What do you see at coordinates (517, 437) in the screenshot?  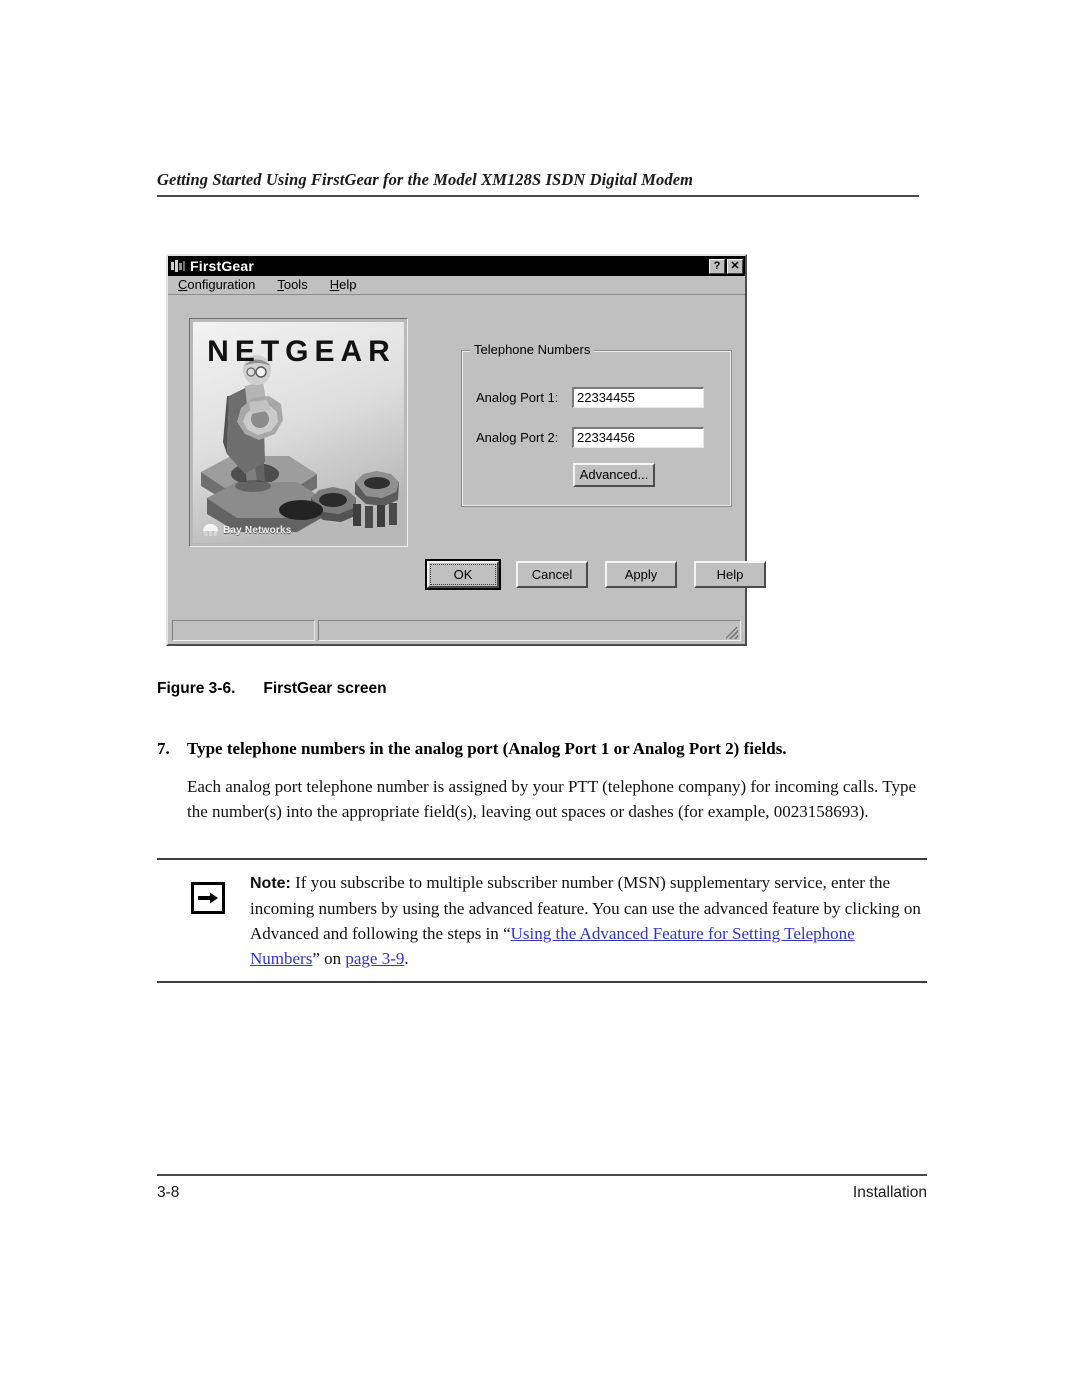 I see `analog-port-2-label: Analog Port 2:` at bounding box center [517, 437].